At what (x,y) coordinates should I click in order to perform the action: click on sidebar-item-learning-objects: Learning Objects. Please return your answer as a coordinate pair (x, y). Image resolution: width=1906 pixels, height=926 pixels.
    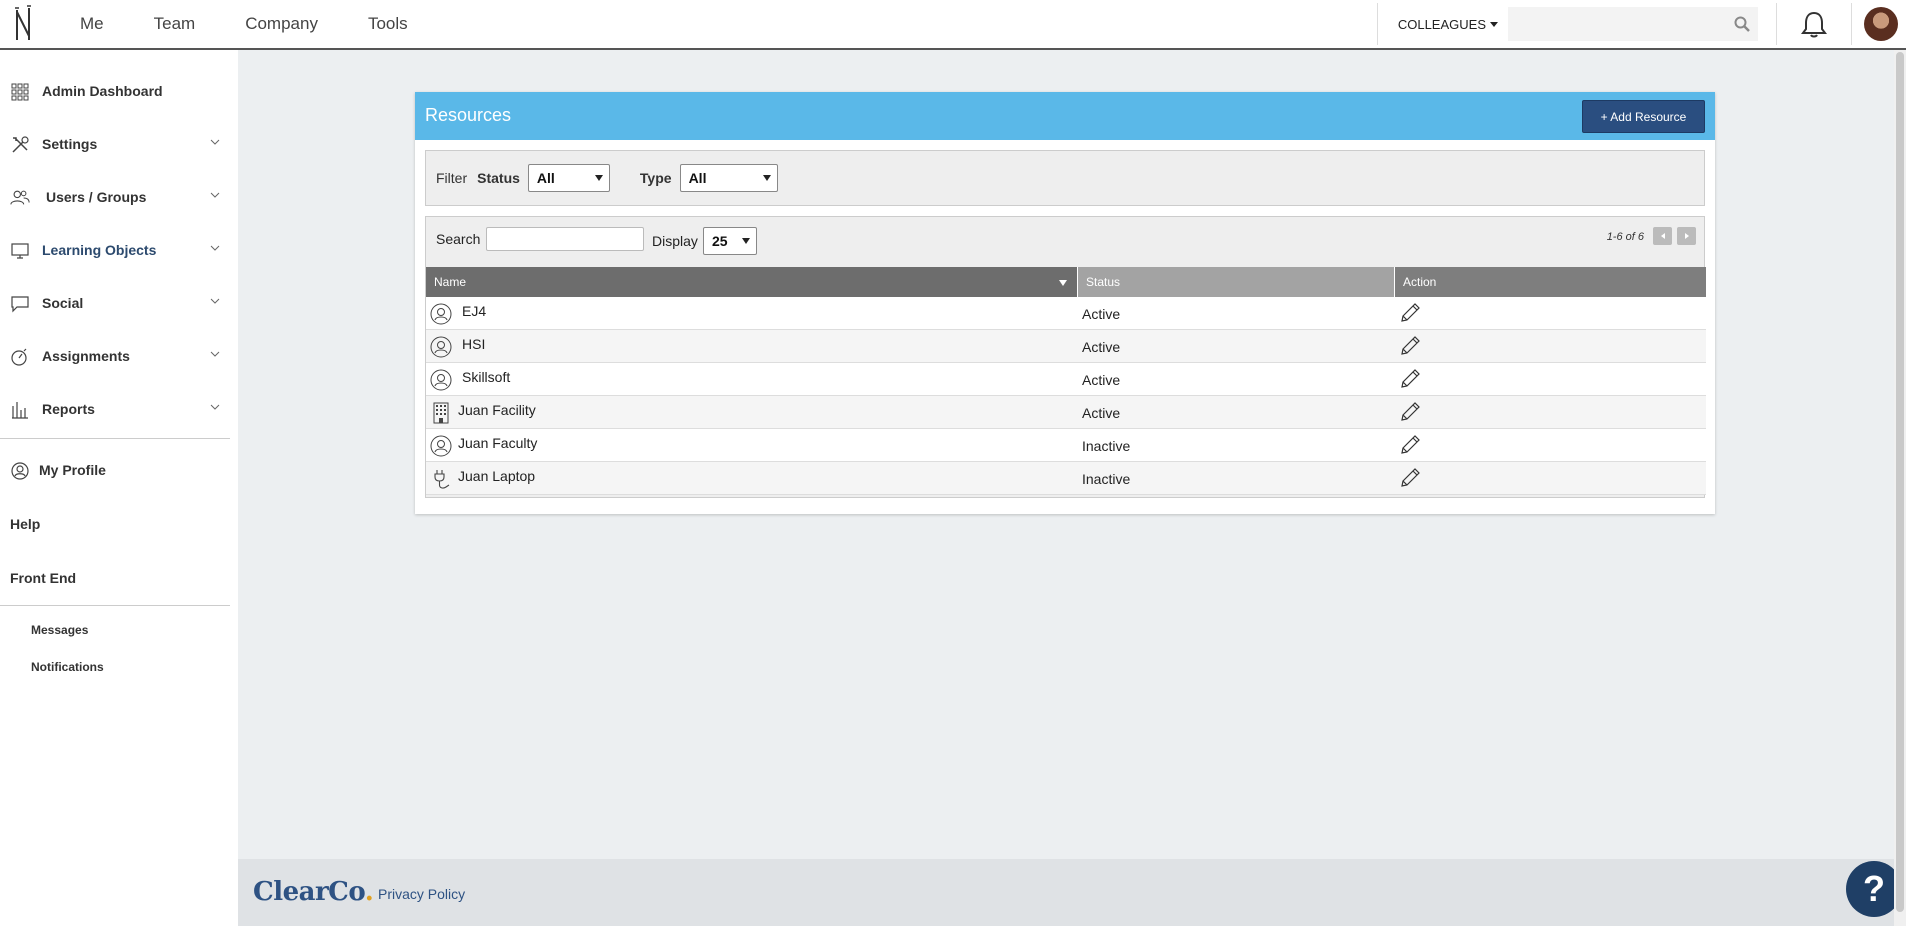
    Looking at the image, I should click on (116, 250).